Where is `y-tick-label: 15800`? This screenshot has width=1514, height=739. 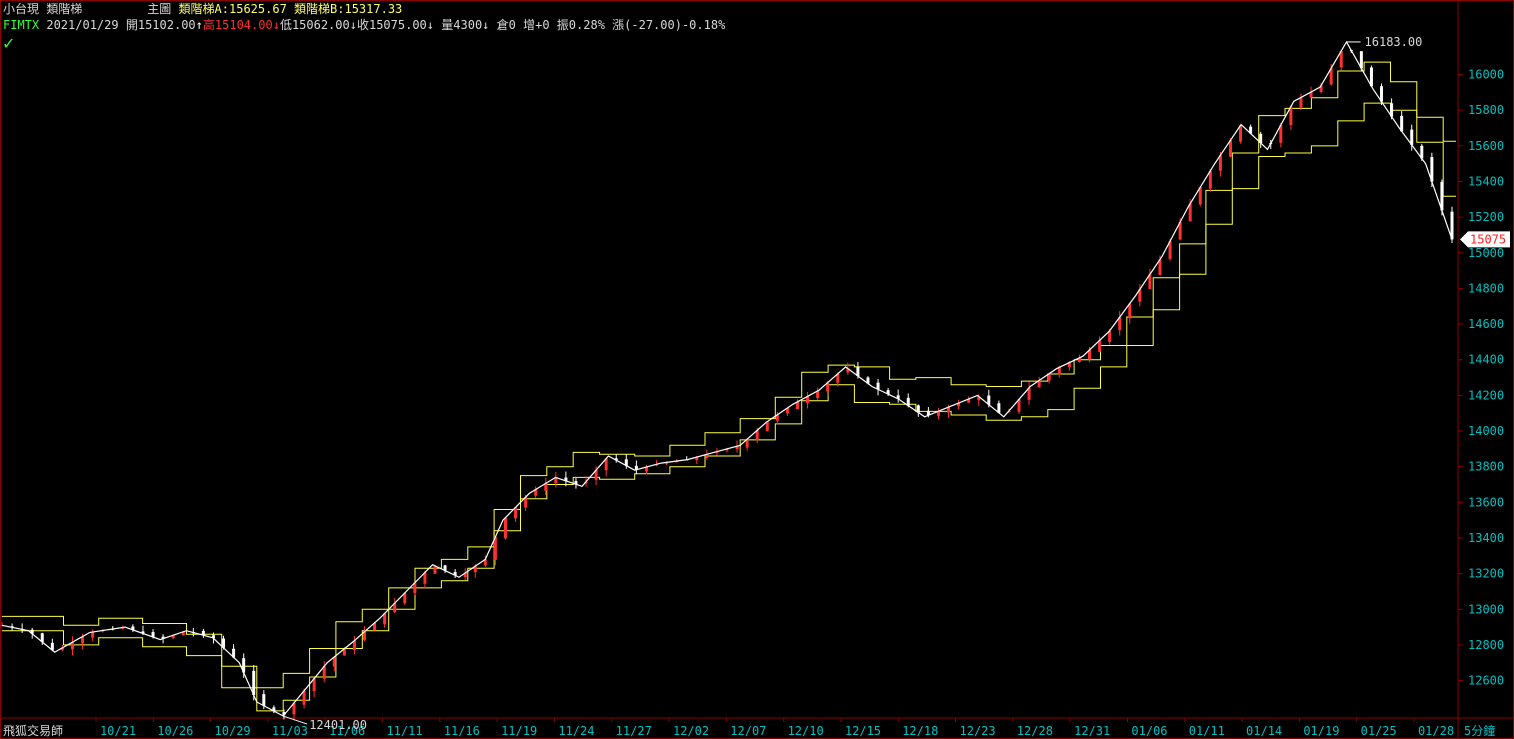 y-tick-label: 15800 is located at coordinates (1486, 110).